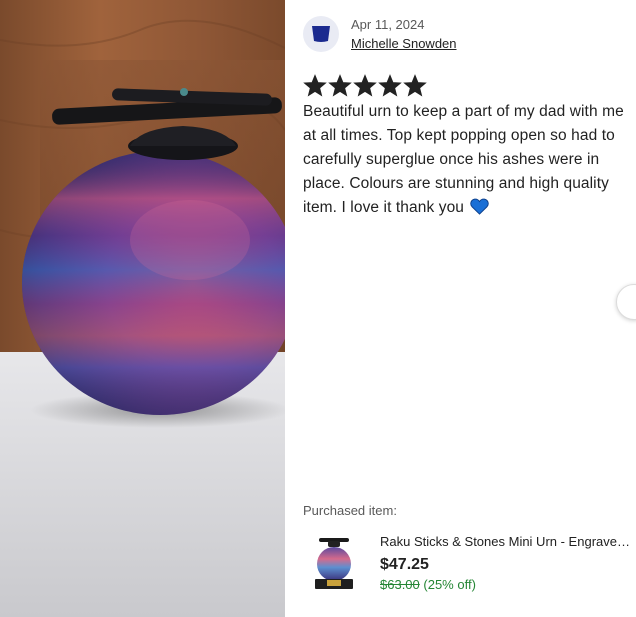 Image resolution: width=636 pixels, height=617 pixels. I want to click on reviewer-avatar, so click(321, 34).